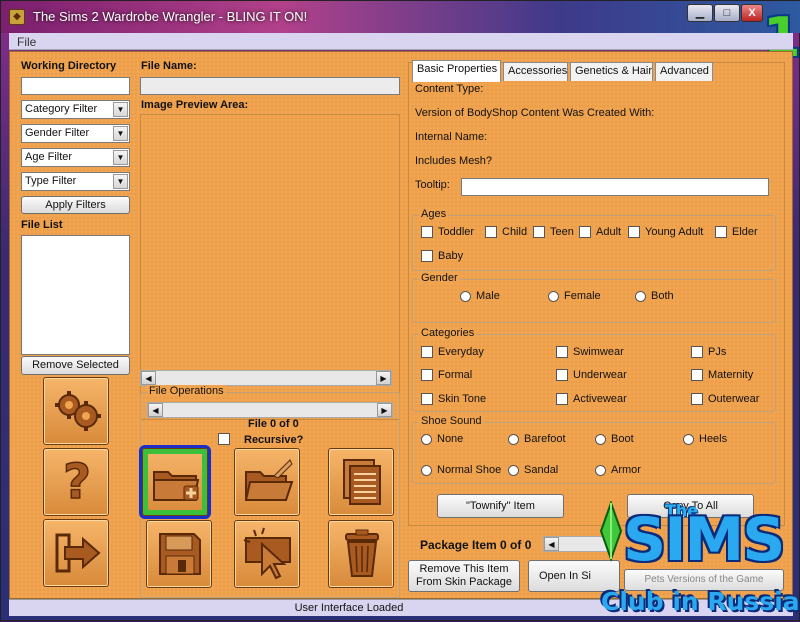  Describe the element at coordinates (506, 232) in the screenshot. I see `age-child: Child` at that location.